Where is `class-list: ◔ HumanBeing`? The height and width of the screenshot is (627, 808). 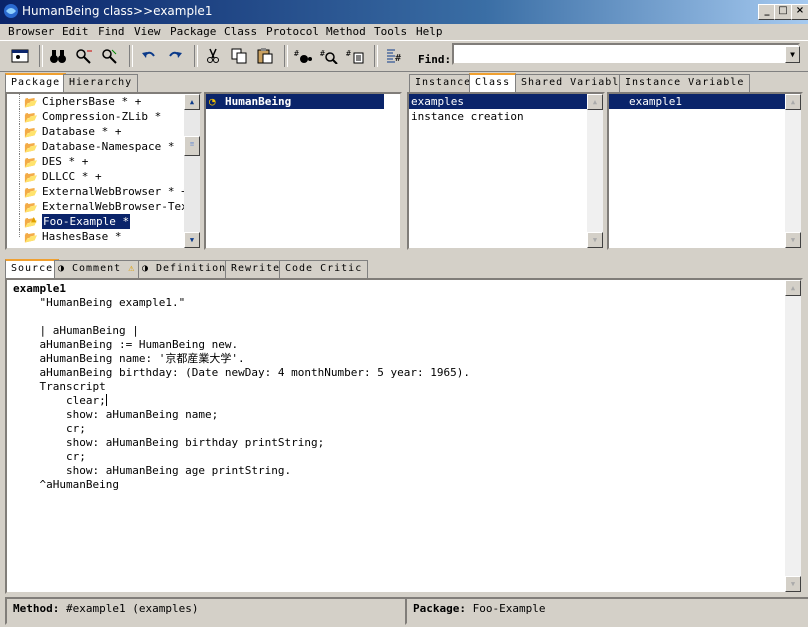
class-list: ◔ HumanBeing is located at coordinates (303, 171).